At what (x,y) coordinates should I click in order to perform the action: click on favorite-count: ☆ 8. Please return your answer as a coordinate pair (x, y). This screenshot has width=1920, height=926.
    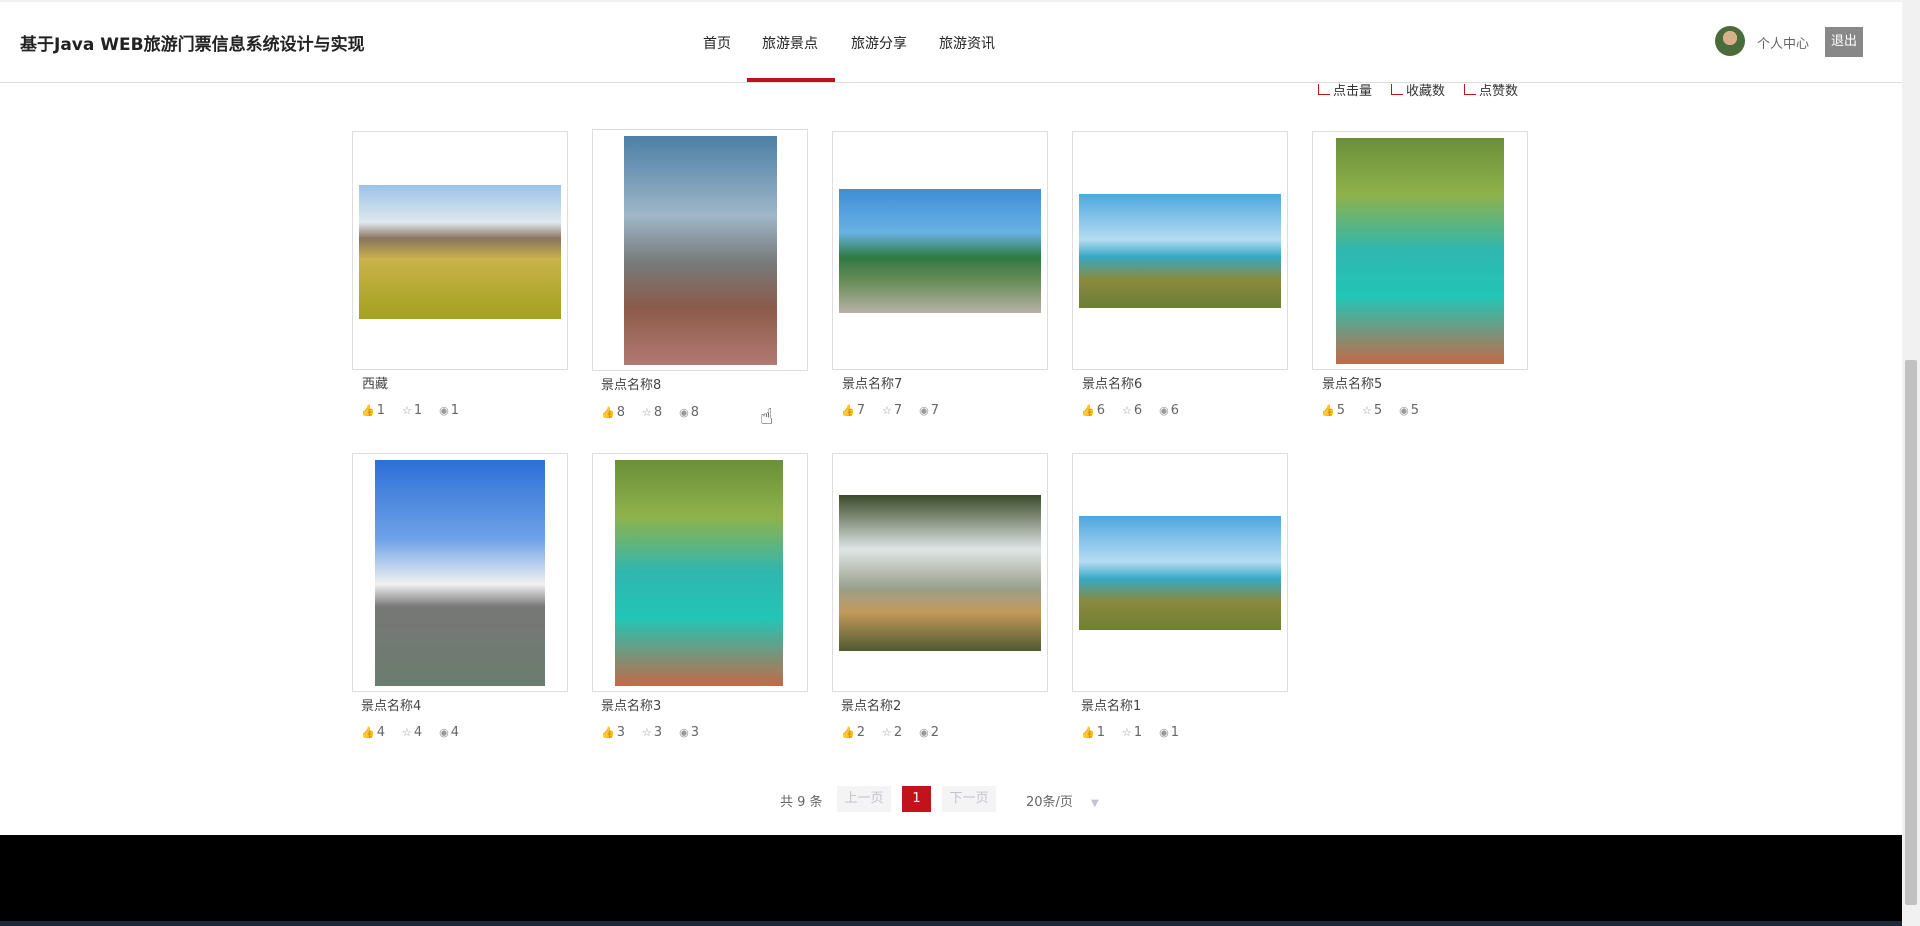
    Looking at the image, I should click on (652, 412).